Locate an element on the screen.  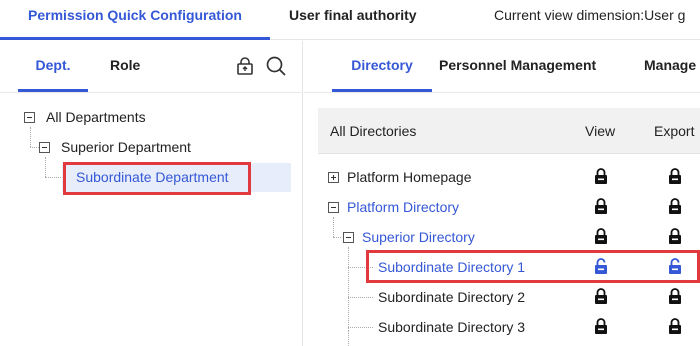
table-row: Subordinate Directory 3 is located at coordinates (539, 327).